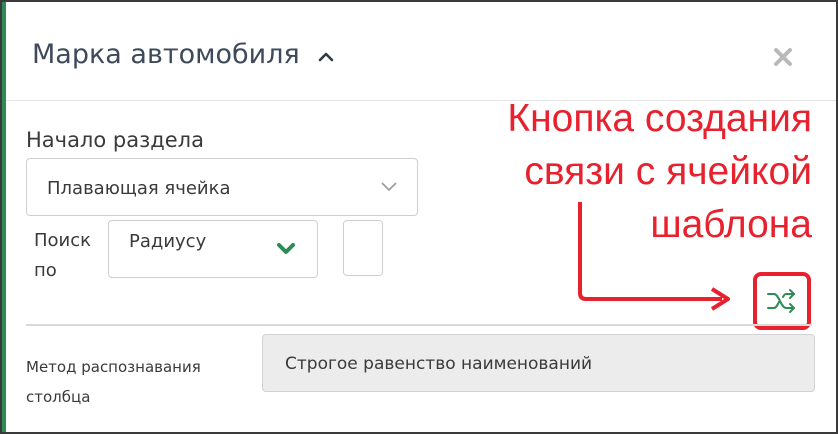 Image resolution: width=838 pixels, height=434 pixels. I want to click on link-template-cell-button, so click(782, 301).